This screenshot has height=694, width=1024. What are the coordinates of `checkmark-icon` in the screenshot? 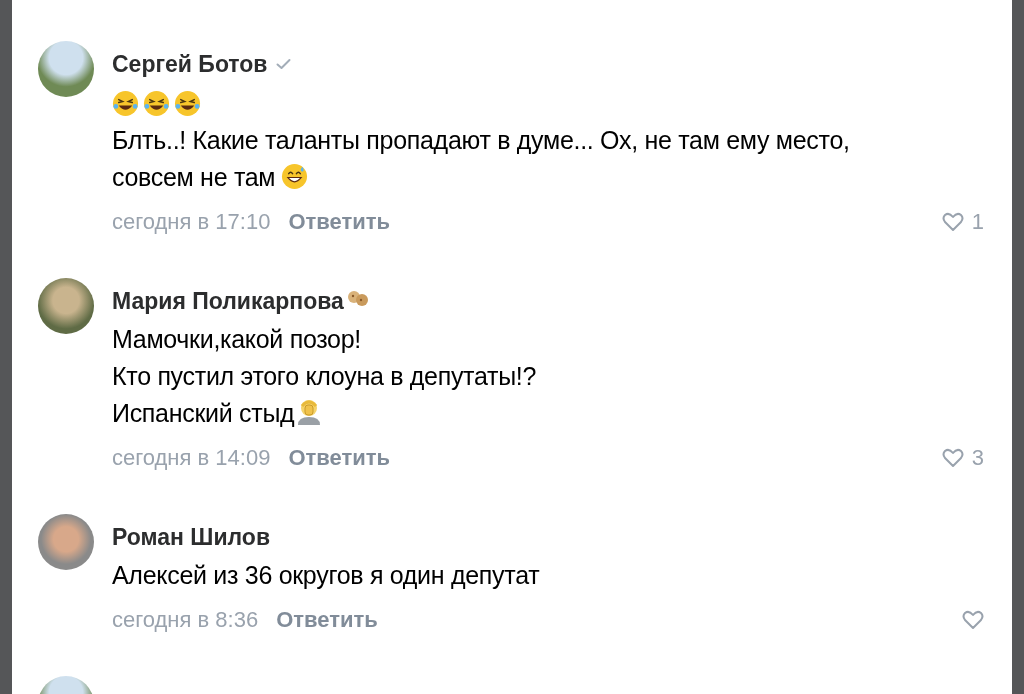 It's located at (283, 64).